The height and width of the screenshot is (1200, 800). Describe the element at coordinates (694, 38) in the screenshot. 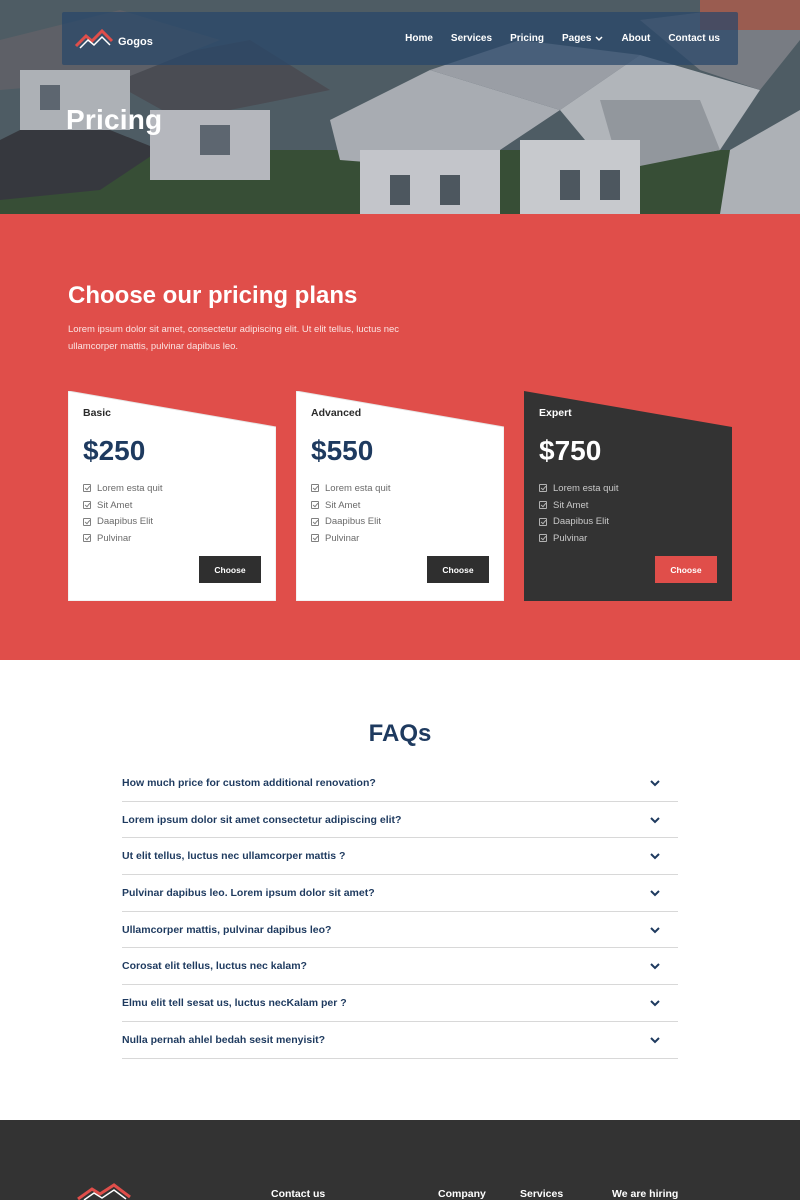

I see `nav-contact: Contact us` at that location.